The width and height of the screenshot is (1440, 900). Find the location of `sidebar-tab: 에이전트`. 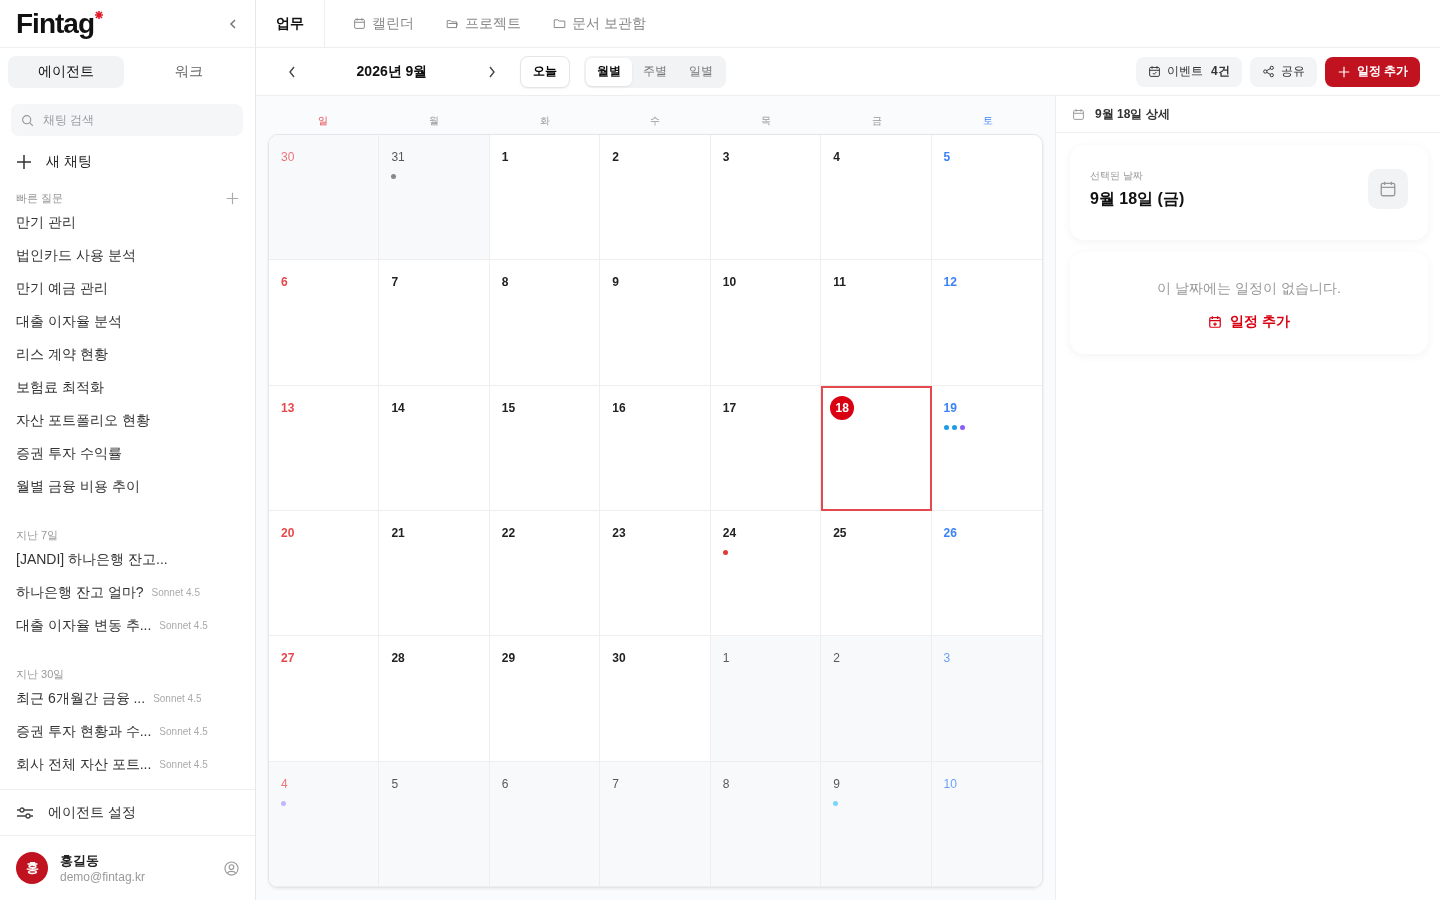

sidebar-tab: 에이전트 is located at coordinates (66, 72).